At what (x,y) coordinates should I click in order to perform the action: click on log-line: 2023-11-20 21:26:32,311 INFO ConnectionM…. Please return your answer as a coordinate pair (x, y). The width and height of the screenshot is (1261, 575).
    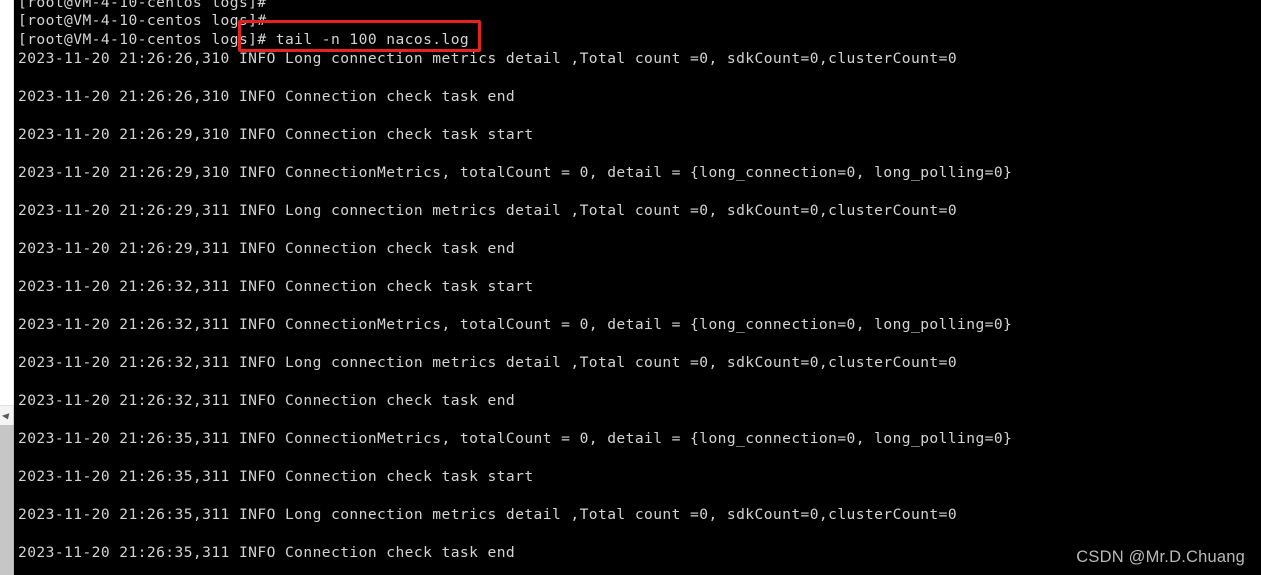
    Looking at the image, I should click on (515, 324).